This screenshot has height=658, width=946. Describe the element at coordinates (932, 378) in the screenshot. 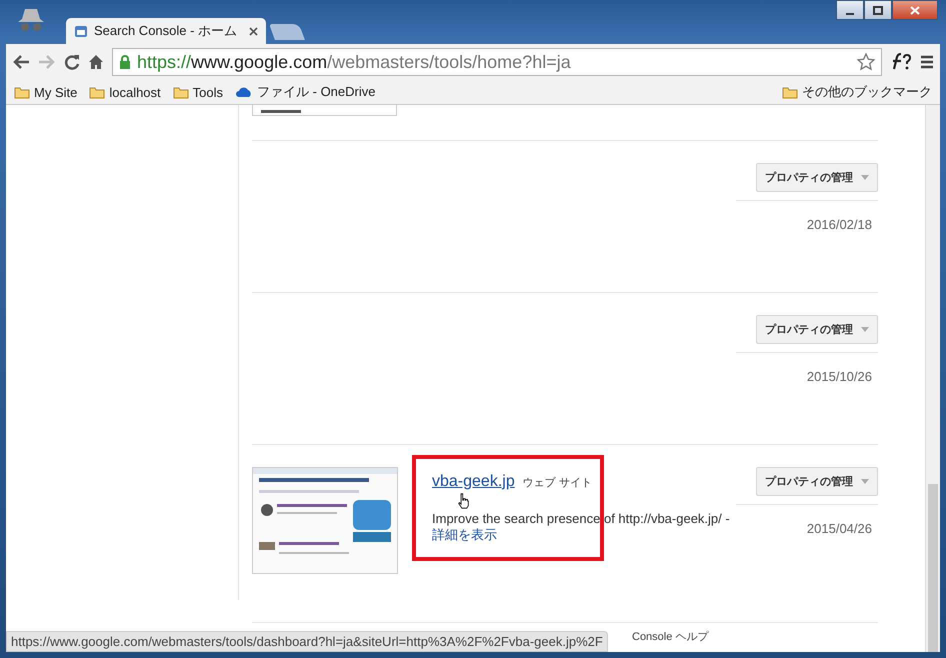

I see `scrollbar` at that location.